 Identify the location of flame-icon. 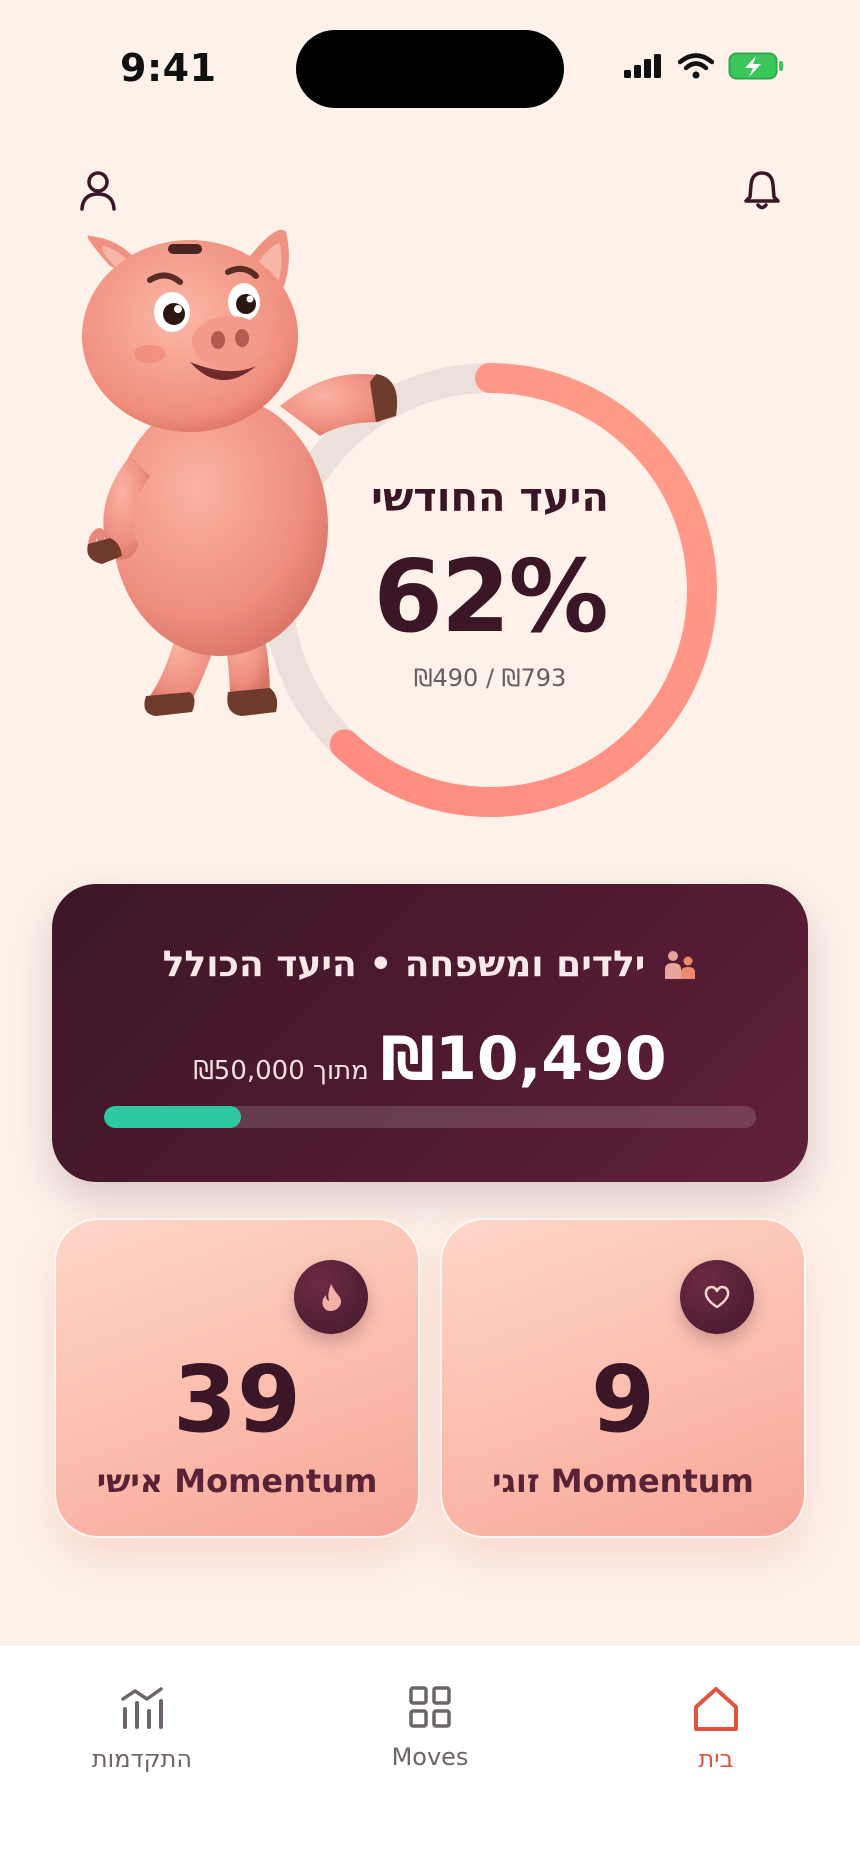
(331, 1297).